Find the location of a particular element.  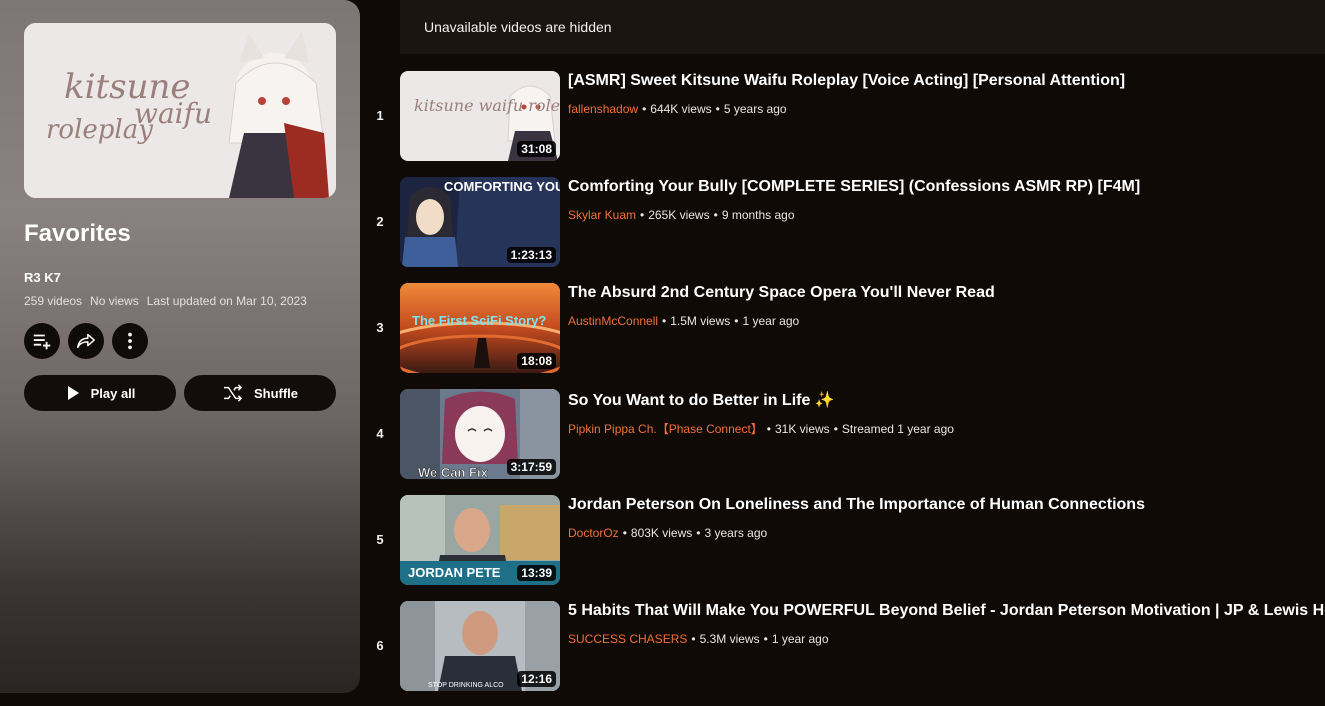

video-duration: 31:08 is located at coordinates (536, 149).